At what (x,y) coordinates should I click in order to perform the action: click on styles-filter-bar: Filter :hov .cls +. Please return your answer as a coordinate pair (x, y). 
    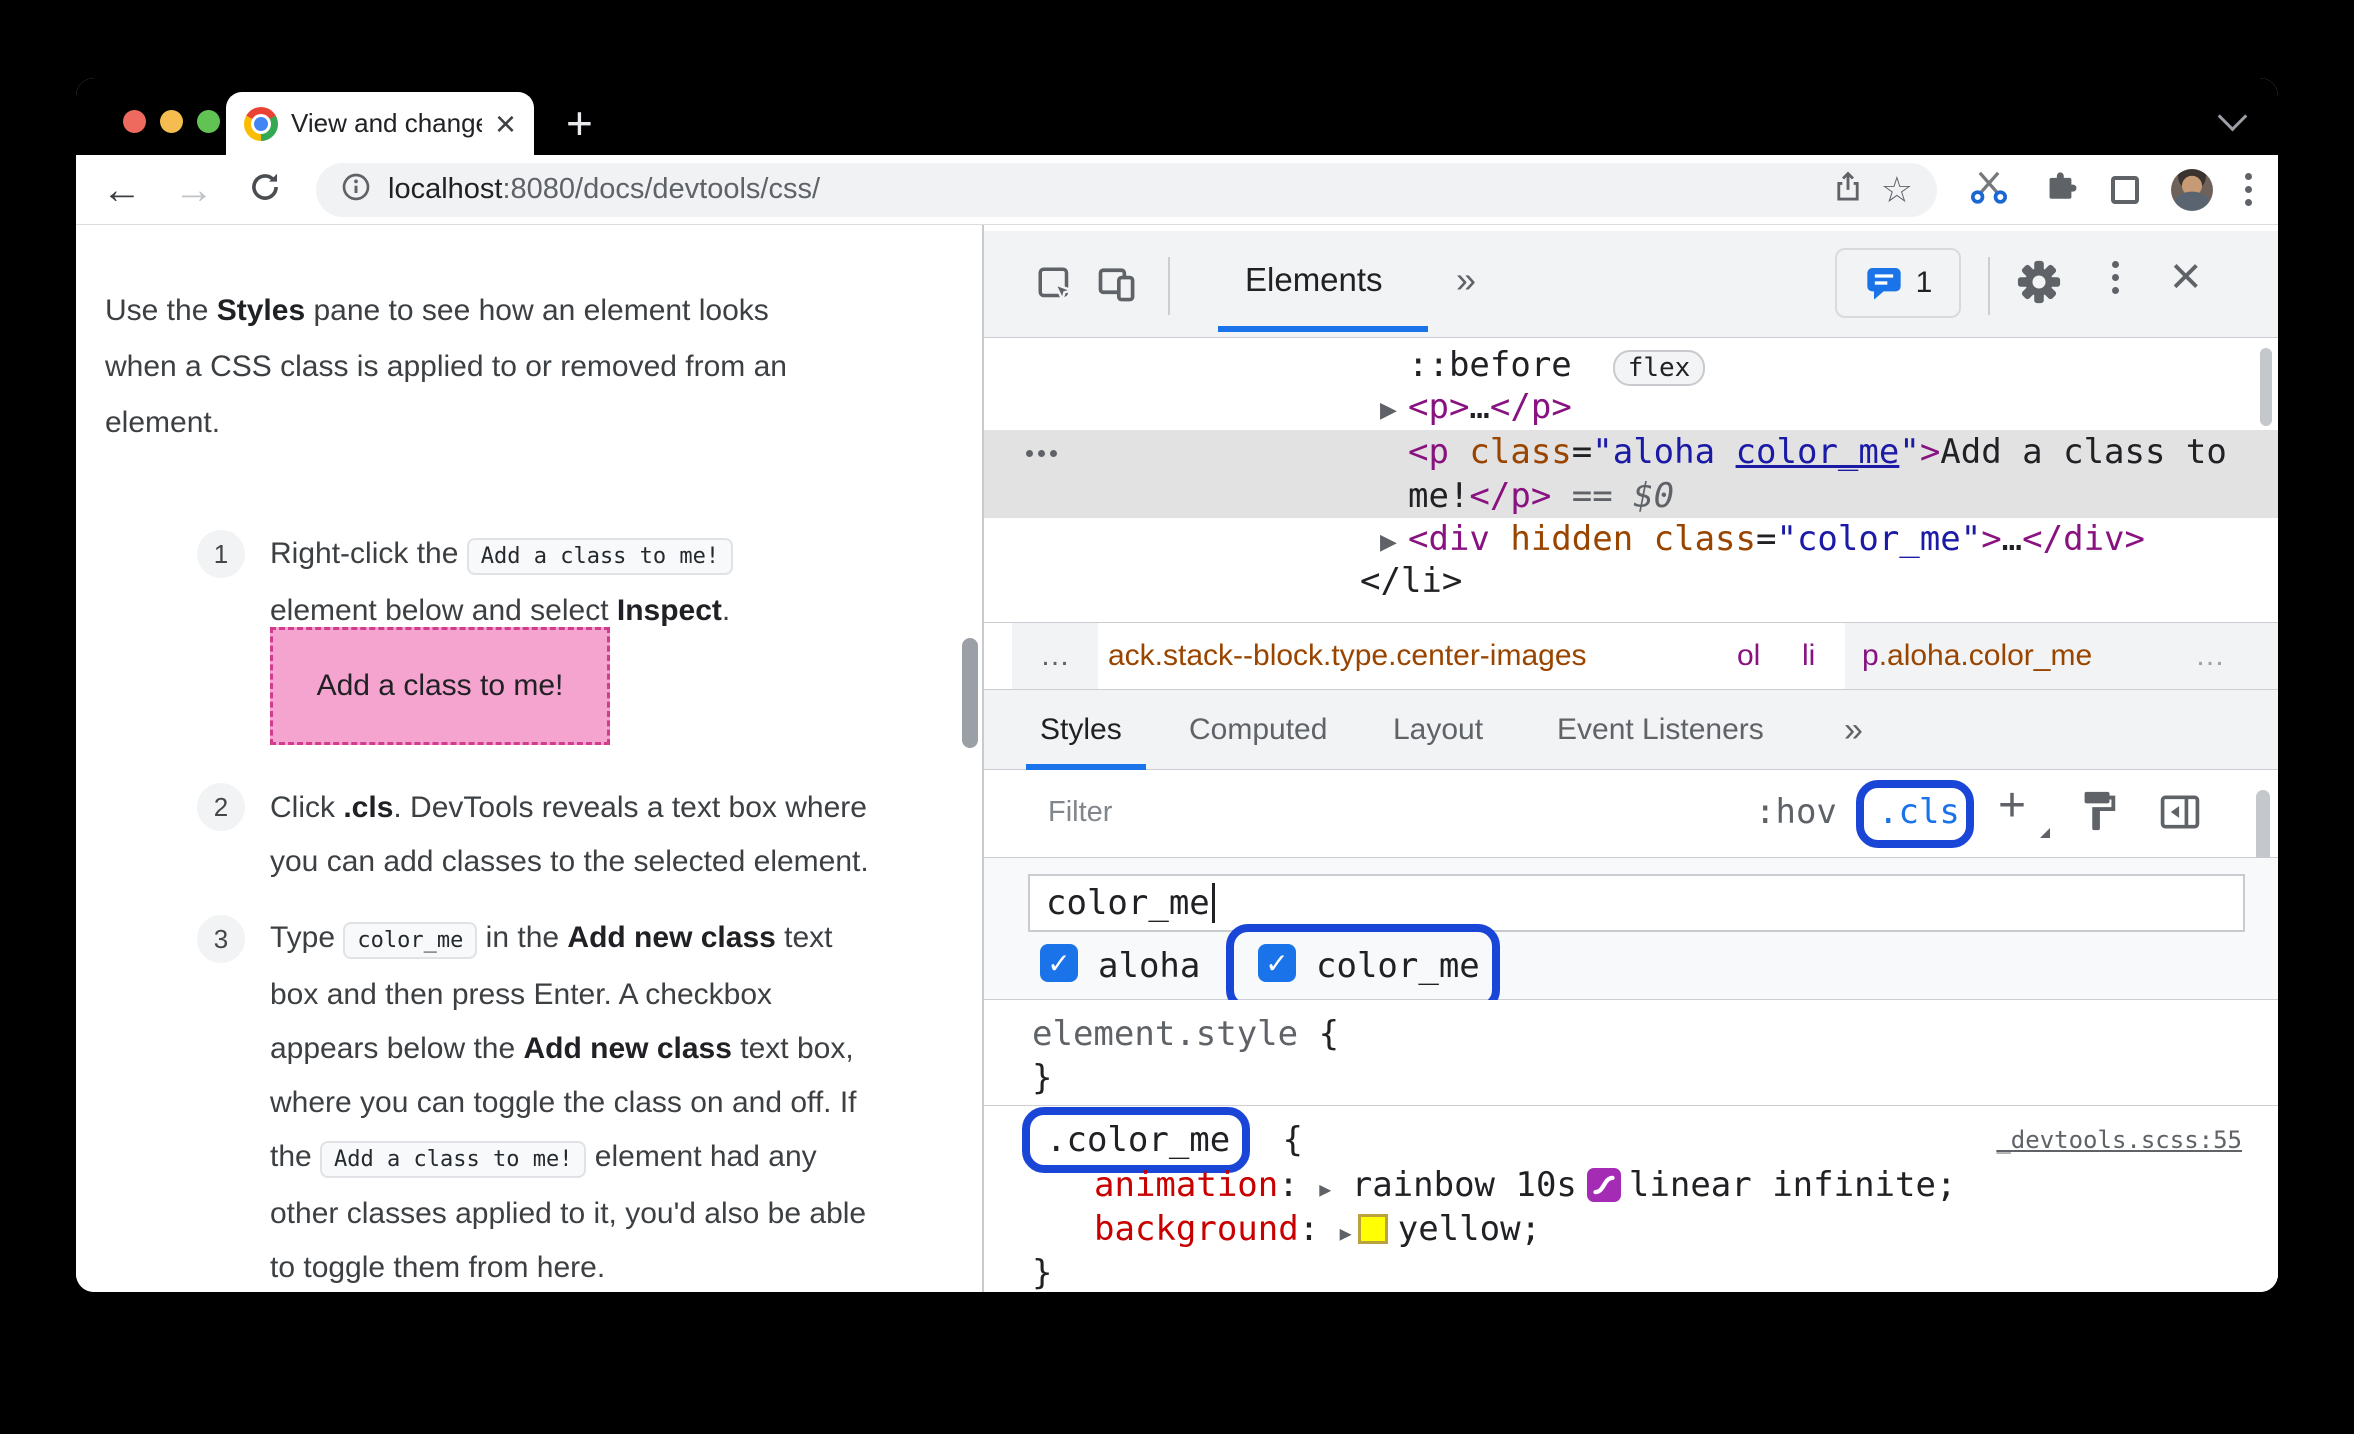
    Looking at the image, I should click on (1631, 814).